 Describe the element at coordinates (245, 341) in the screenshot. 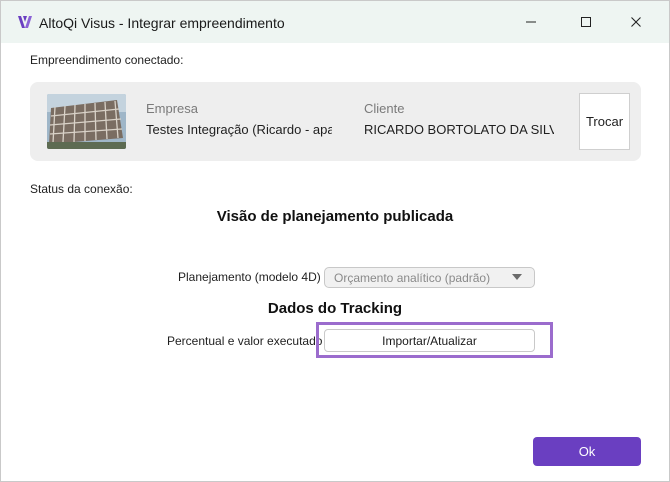

I see `executed-label: Percentual e valor executado` at that location.